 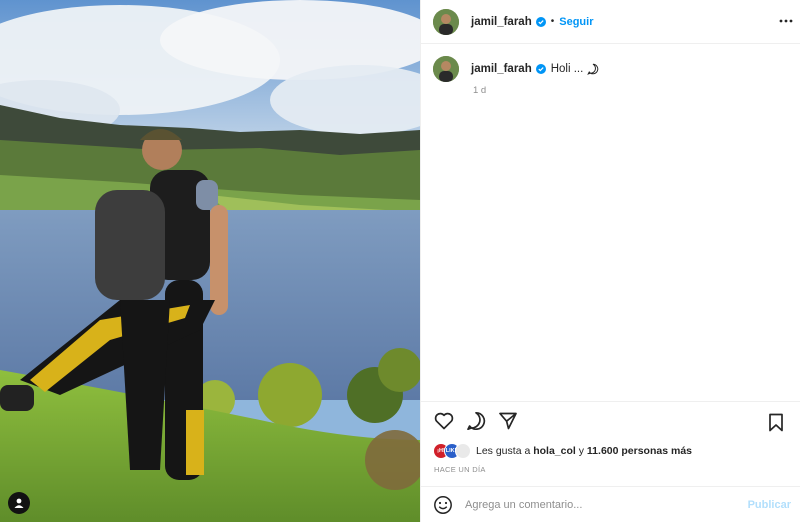 What do you see at coordinates (576, 22) in the screenshot?
I see `follow-button: Seguir` at bounding box center [576, 22].